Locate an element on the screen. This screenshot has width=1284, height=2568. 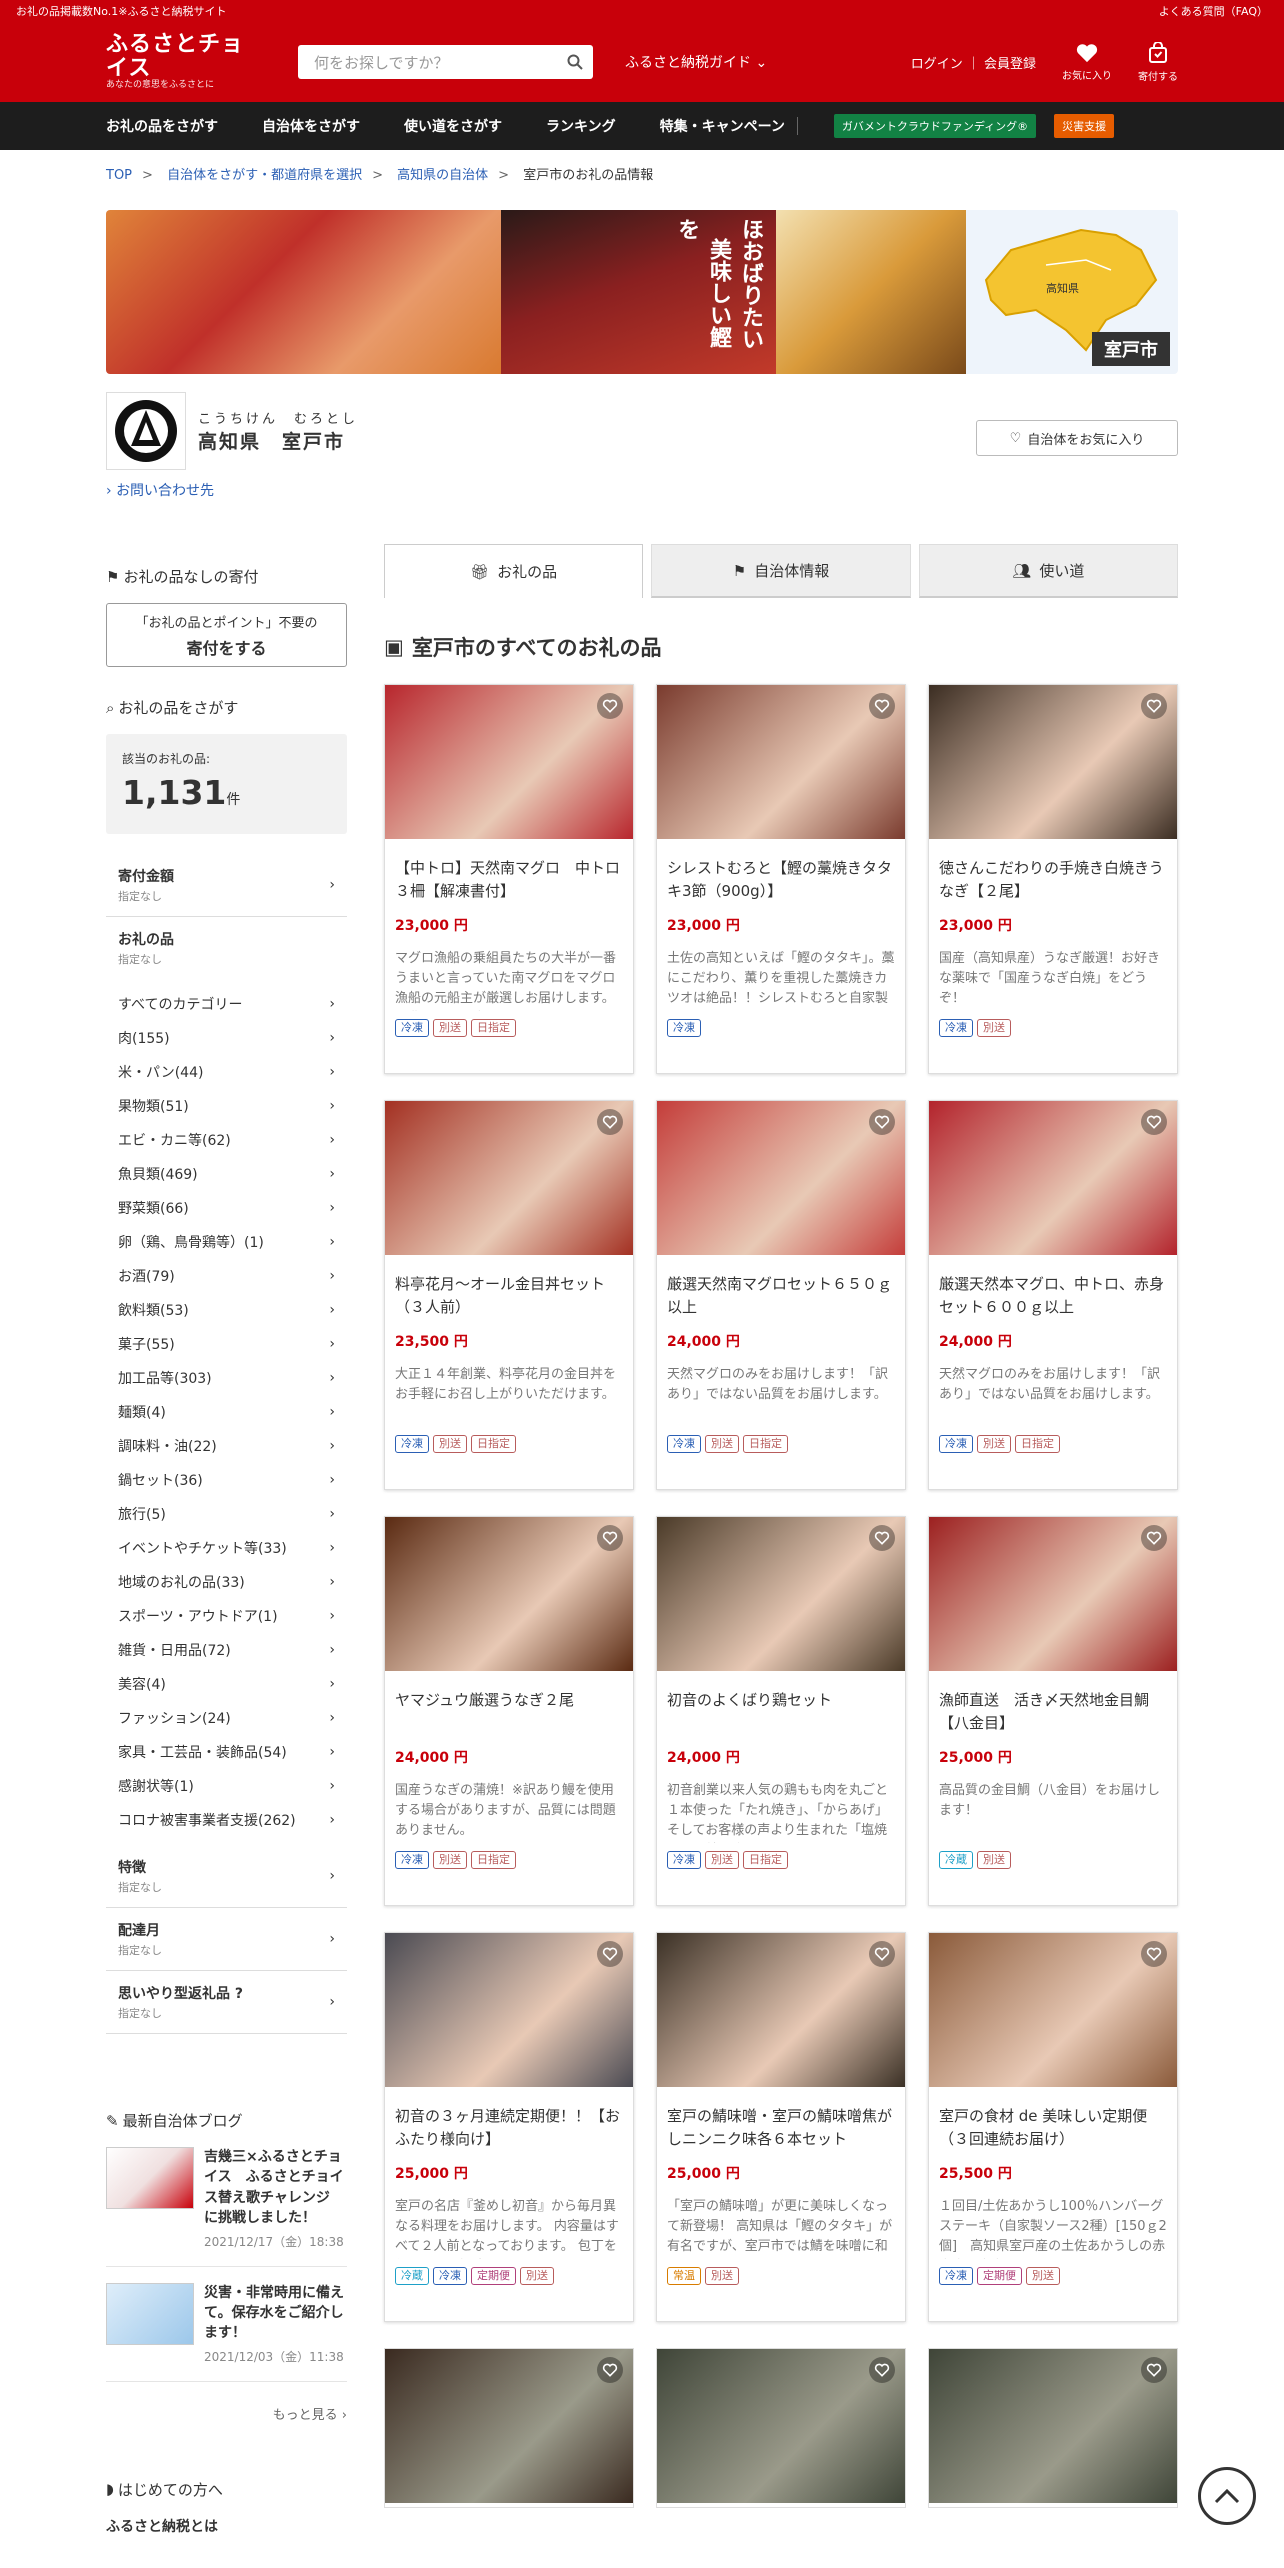
category-item: 果物類(51) › is located at coordinates (226, 1106).